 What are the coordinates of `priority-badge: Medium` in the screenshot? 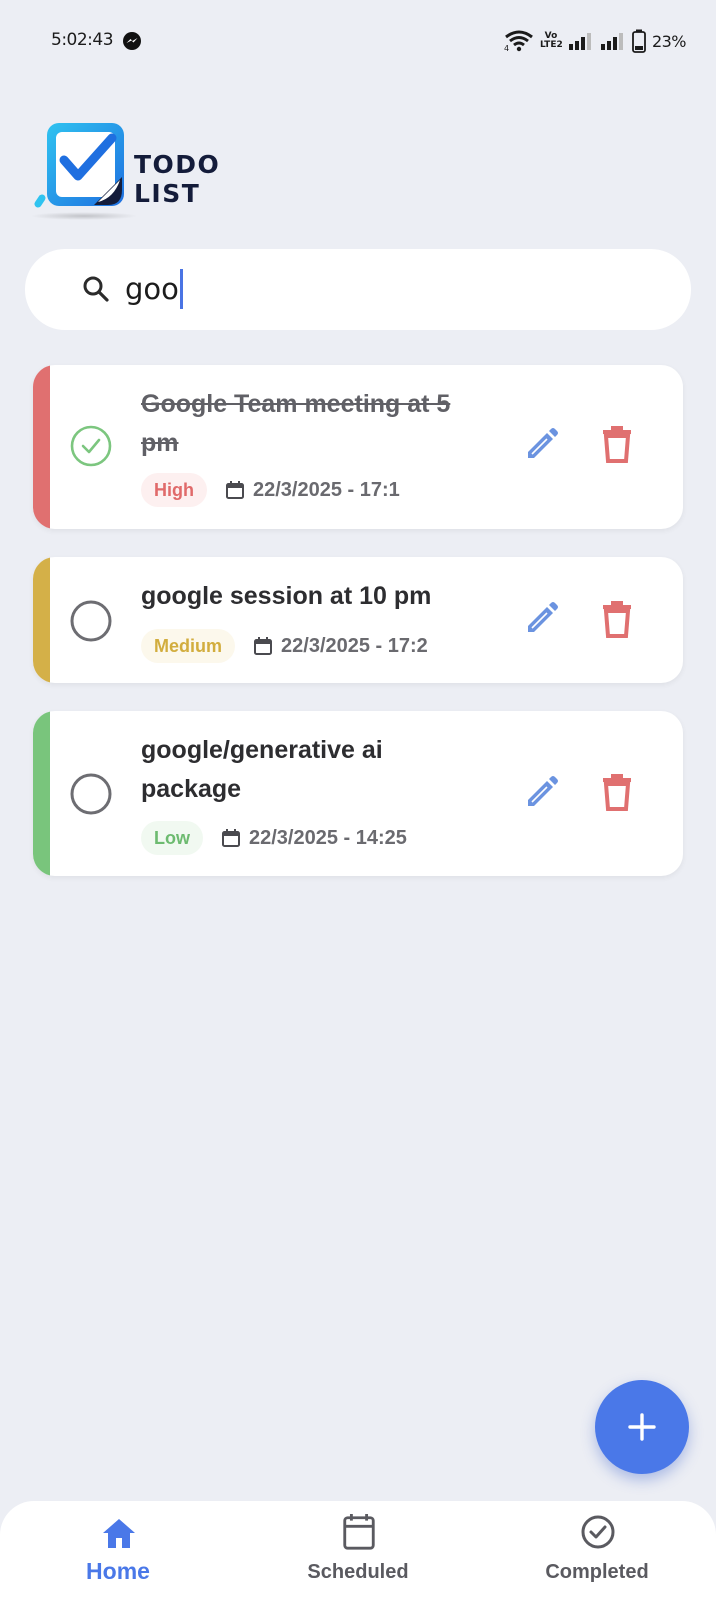 It's located at (188, 646).